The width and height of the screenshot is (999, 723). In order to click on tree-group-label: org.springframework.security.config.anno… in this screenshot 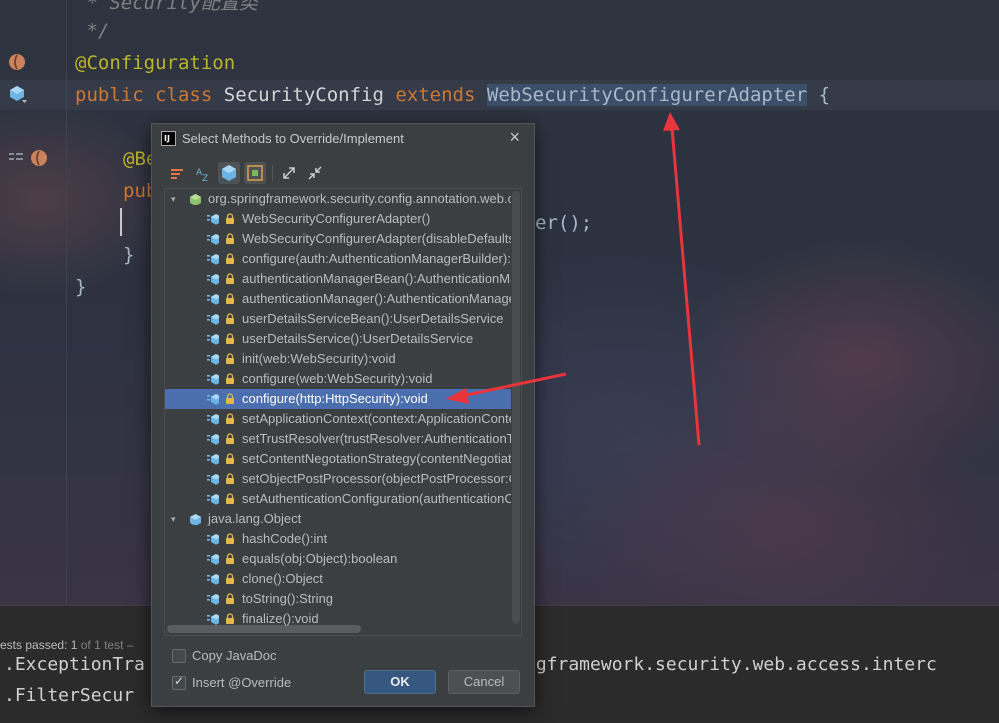, I will do `click(359, 198)`.